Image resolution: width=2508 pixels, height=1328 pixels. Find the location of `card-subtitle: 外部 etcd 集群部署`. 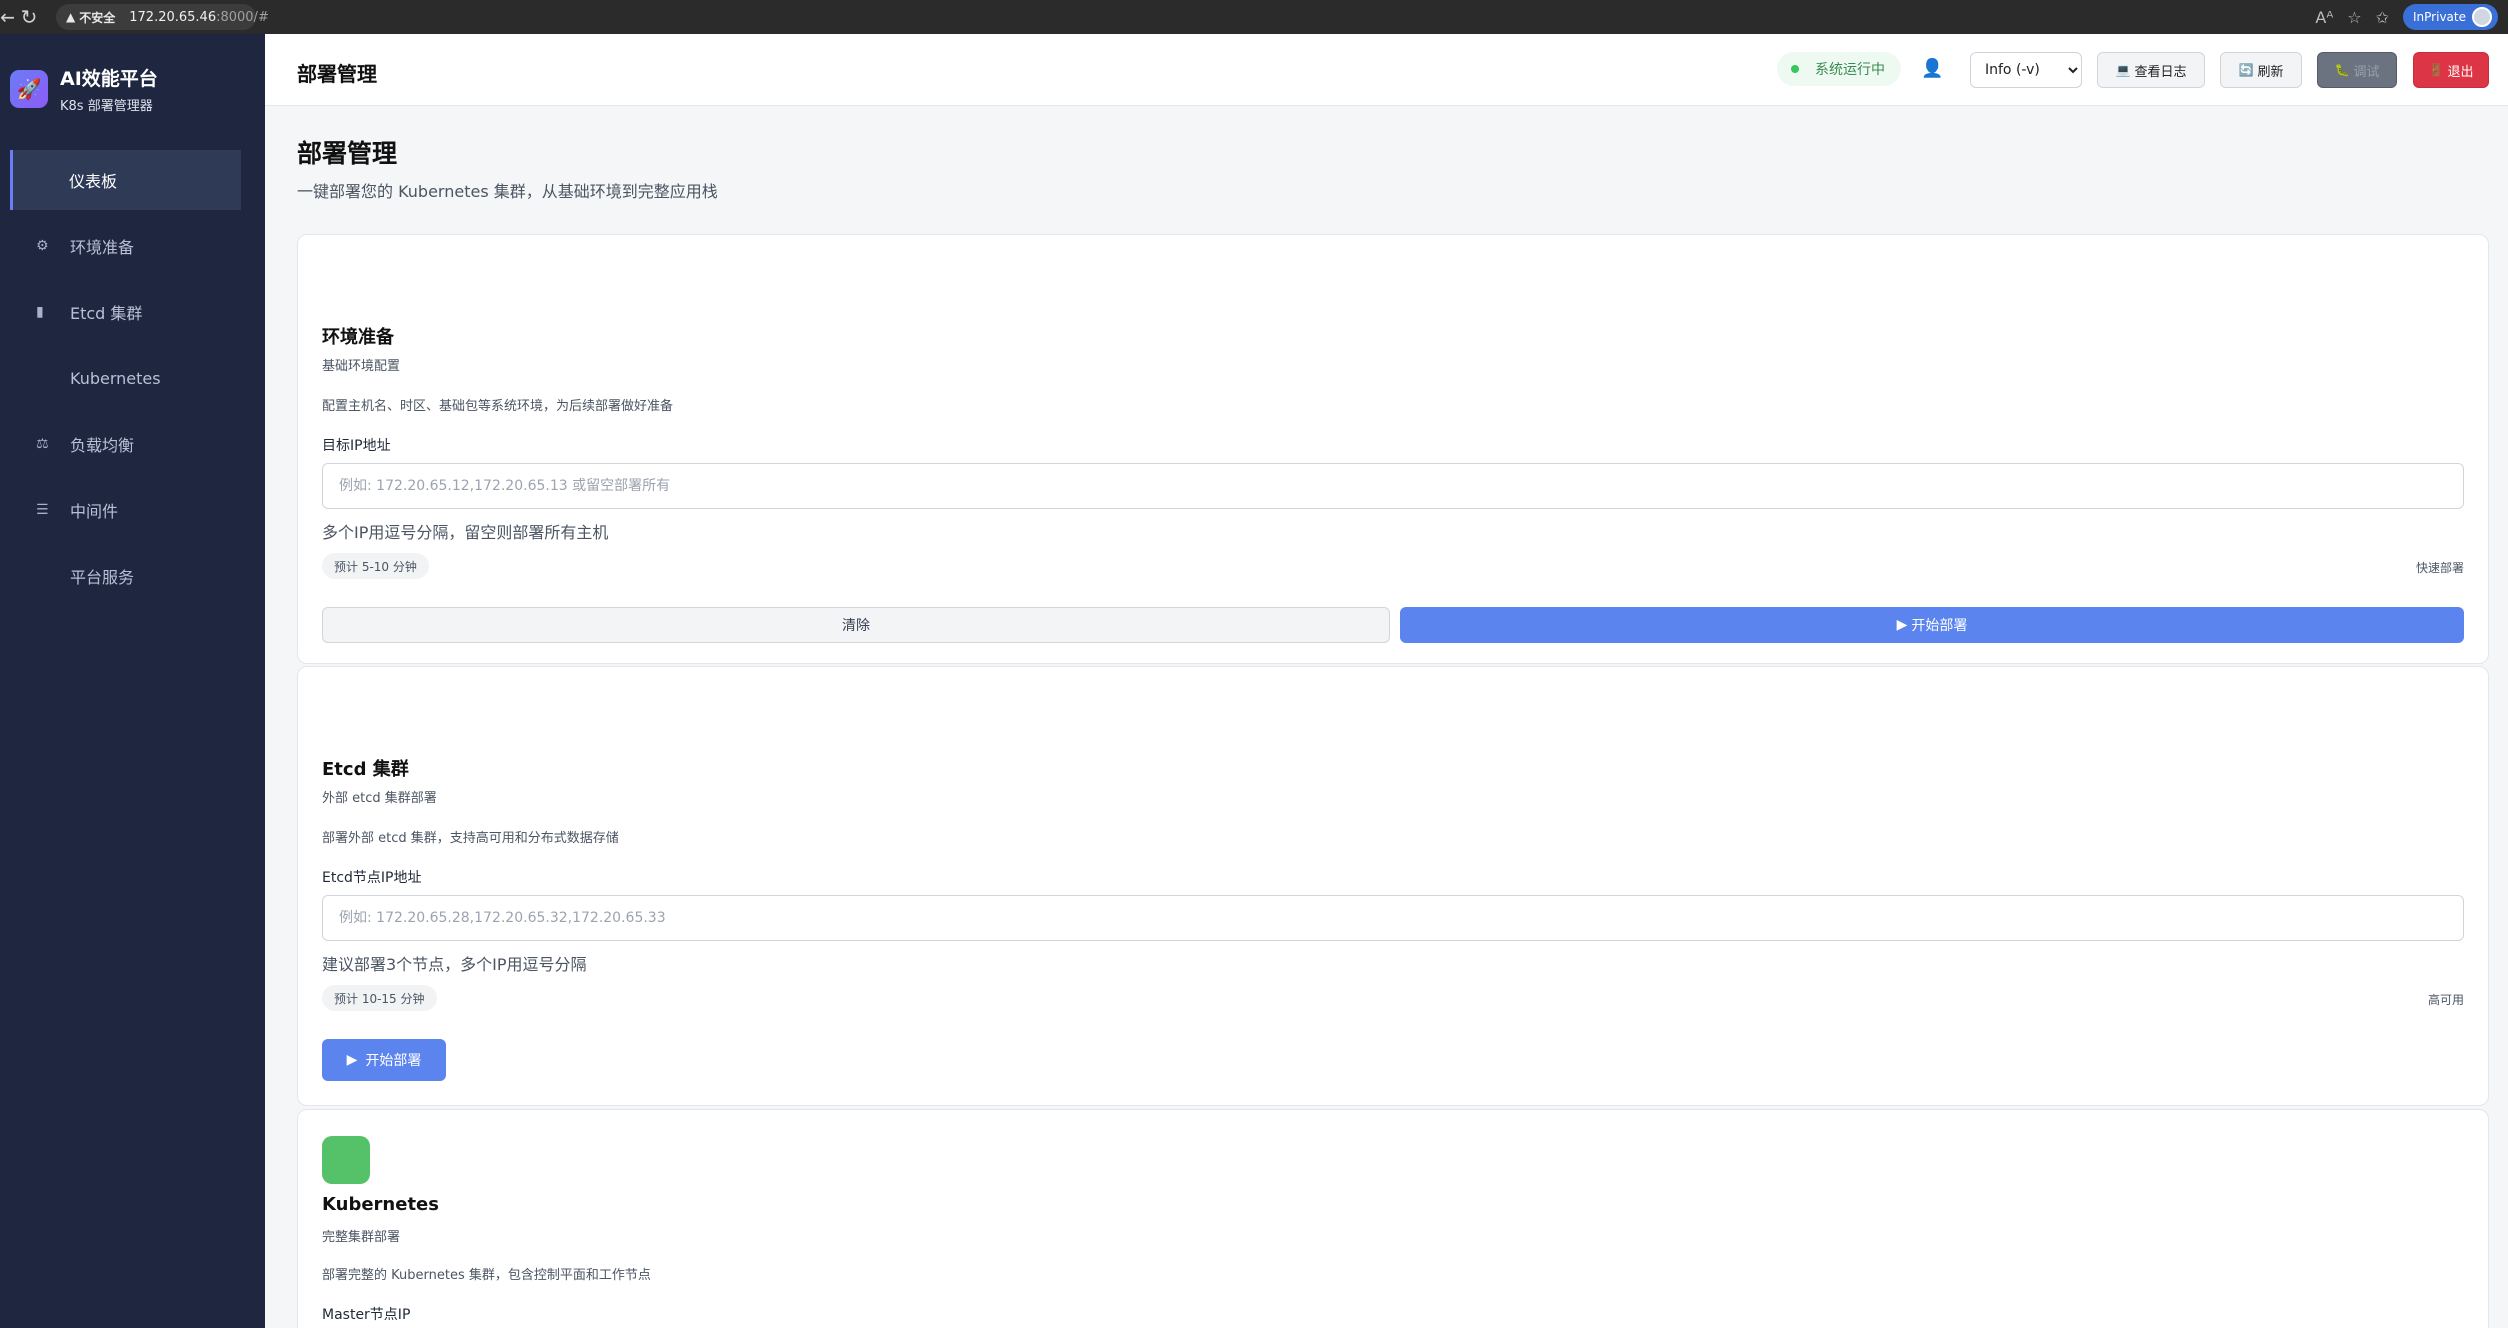

card-subtitle: 外部 etcd 集群部署 is located at coordinates (379, 798).